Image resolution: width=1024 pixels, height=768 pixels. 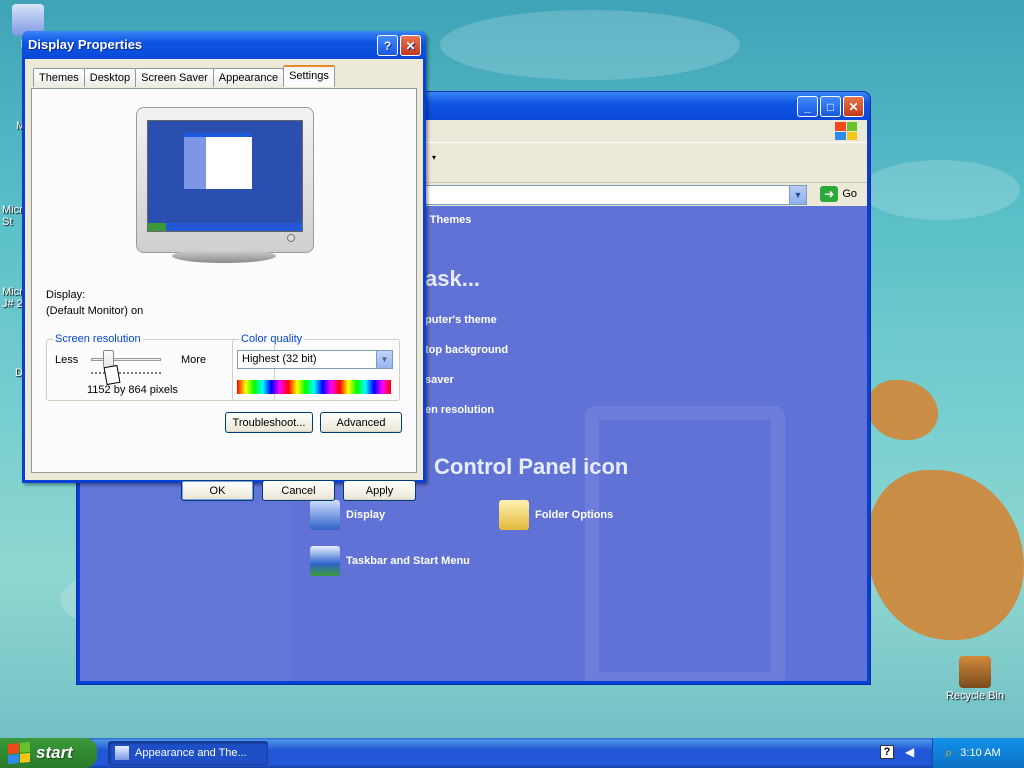 I want to click on desktop-partial-label: Micr St, so click(x=12, y=216).